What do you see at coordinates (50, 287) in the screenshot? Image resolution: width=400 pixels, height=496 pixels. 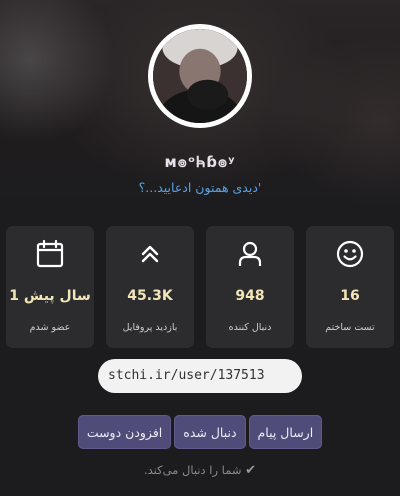 I see `stat-member-since: 1 سال پیش عضو شدم` at bounding box center [50, 287].